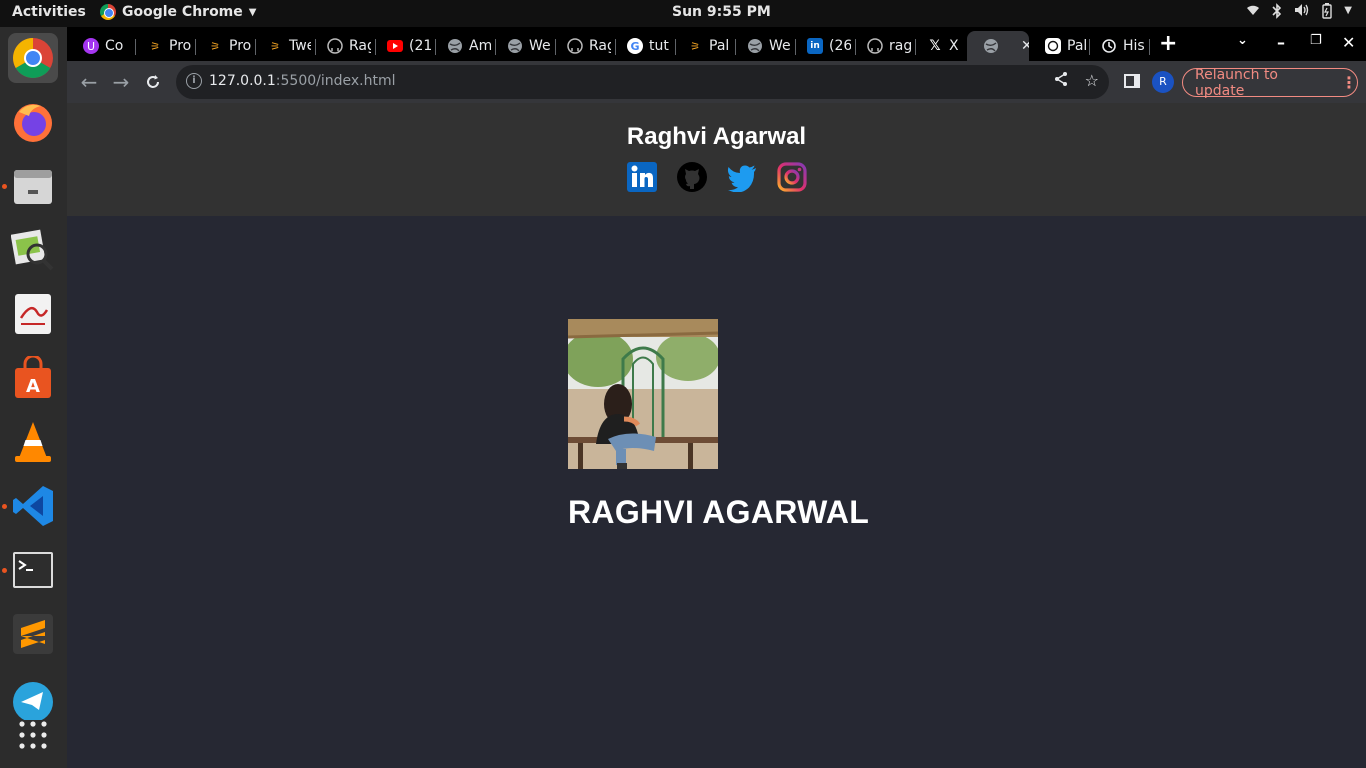 The image size is (1366, 768). What do you see at coordinates (935, 46) in the screenshot?
I see `x-icon: 𝕏` at bounding box center [935, 46].